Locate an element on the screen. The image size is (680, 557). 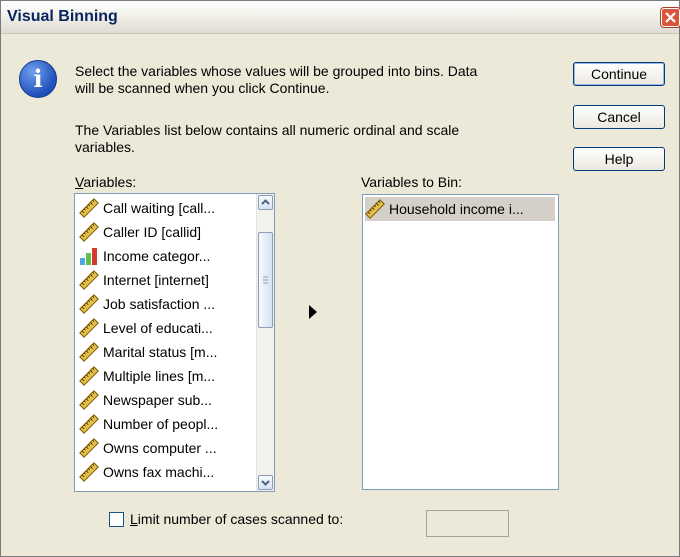
scroll-down-button is located at coordinates (265, 482).